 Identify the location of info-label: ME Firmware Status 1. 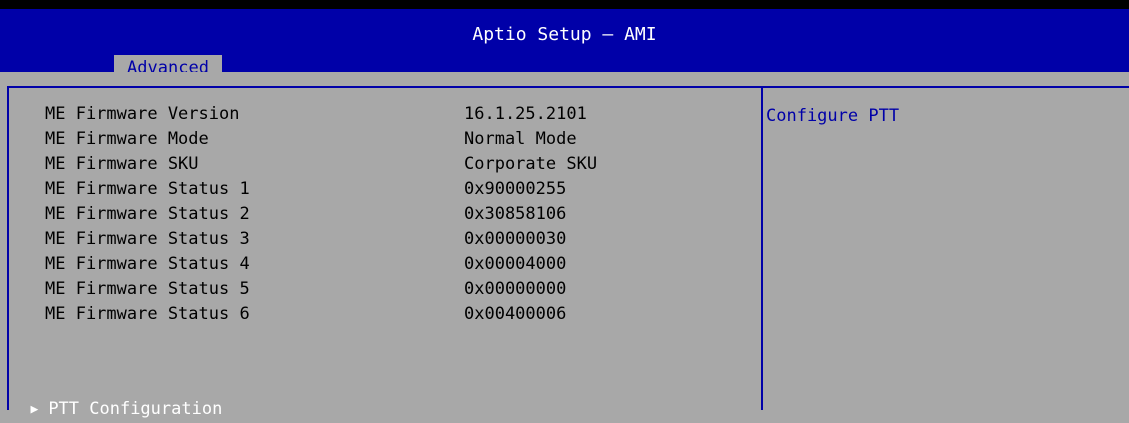
(147, 189).